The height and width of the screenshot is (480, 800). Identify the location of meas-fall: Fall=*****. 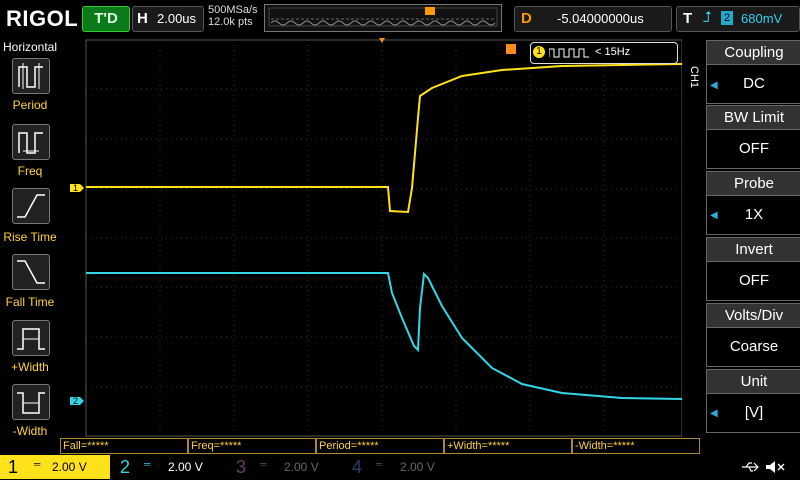
(124, 446).